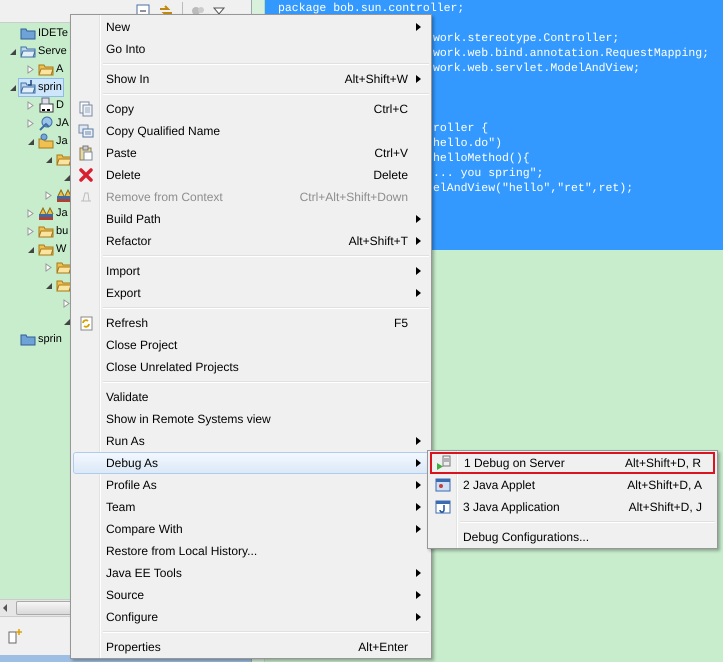 The height and width of the screenshot is (662, 723). Describe the element at coordinates (460, 128) in the screenshot. I see `code-line: roller {` at that location.